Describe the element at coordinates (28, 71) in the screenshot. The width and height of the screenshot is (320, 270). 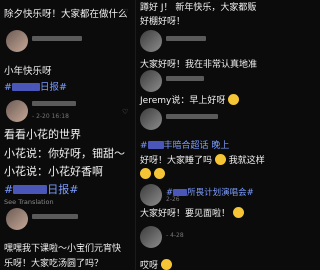
I see `post-text: 小年快乐呀` at that location.